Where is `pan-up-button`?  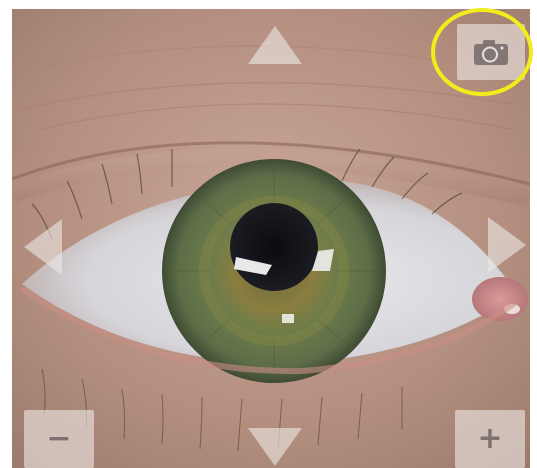
pan-up-button is located at coordinates (275, 45).